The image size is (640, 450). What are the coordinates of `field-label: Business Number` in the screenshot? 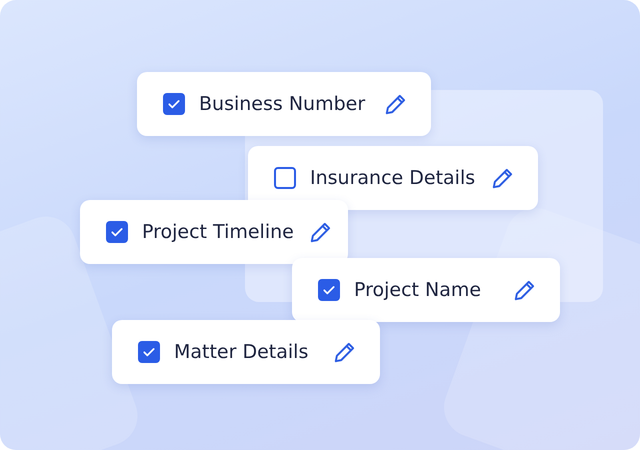 It's located at (282, 104).